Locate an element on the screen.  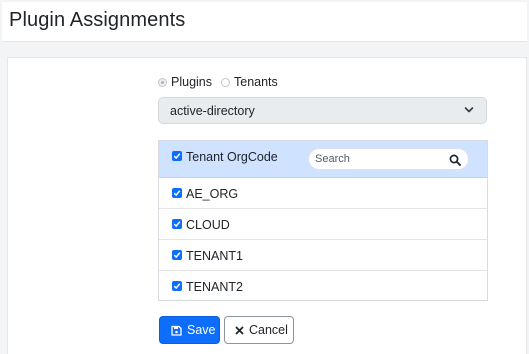
row-label: TENANT2 is located at coordinates (214, 287).